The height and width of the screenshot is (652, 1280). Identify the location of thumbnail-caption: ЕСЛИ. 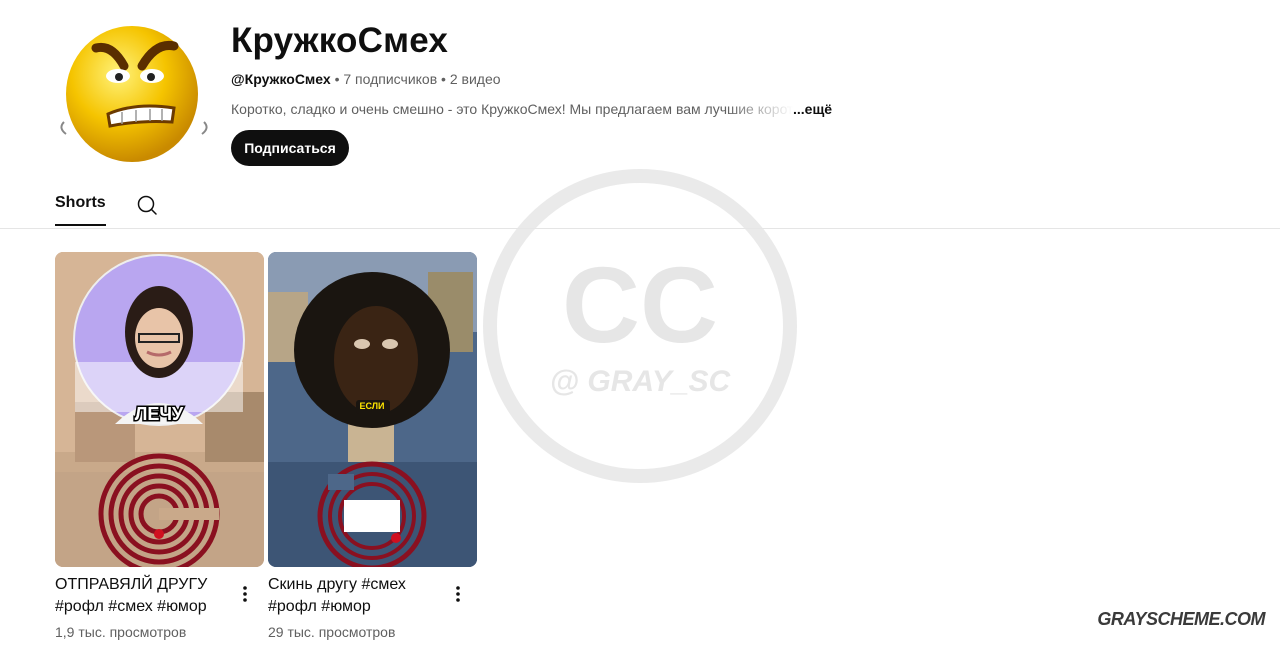
(371, 406).